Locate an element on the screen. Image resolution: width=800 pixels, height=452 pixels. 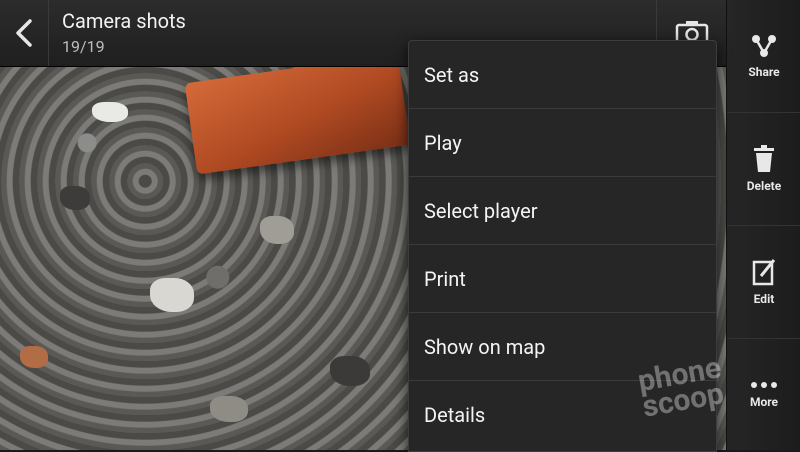
back-button is located at coordinates (24, 33).